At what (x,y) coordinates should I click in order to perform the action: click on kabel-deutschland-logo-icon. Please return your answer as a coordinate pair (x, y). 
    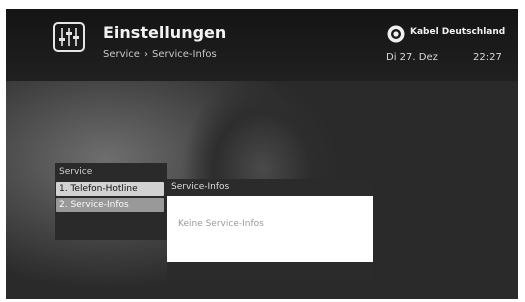
    Looking at the image, I should click on (396, 34).